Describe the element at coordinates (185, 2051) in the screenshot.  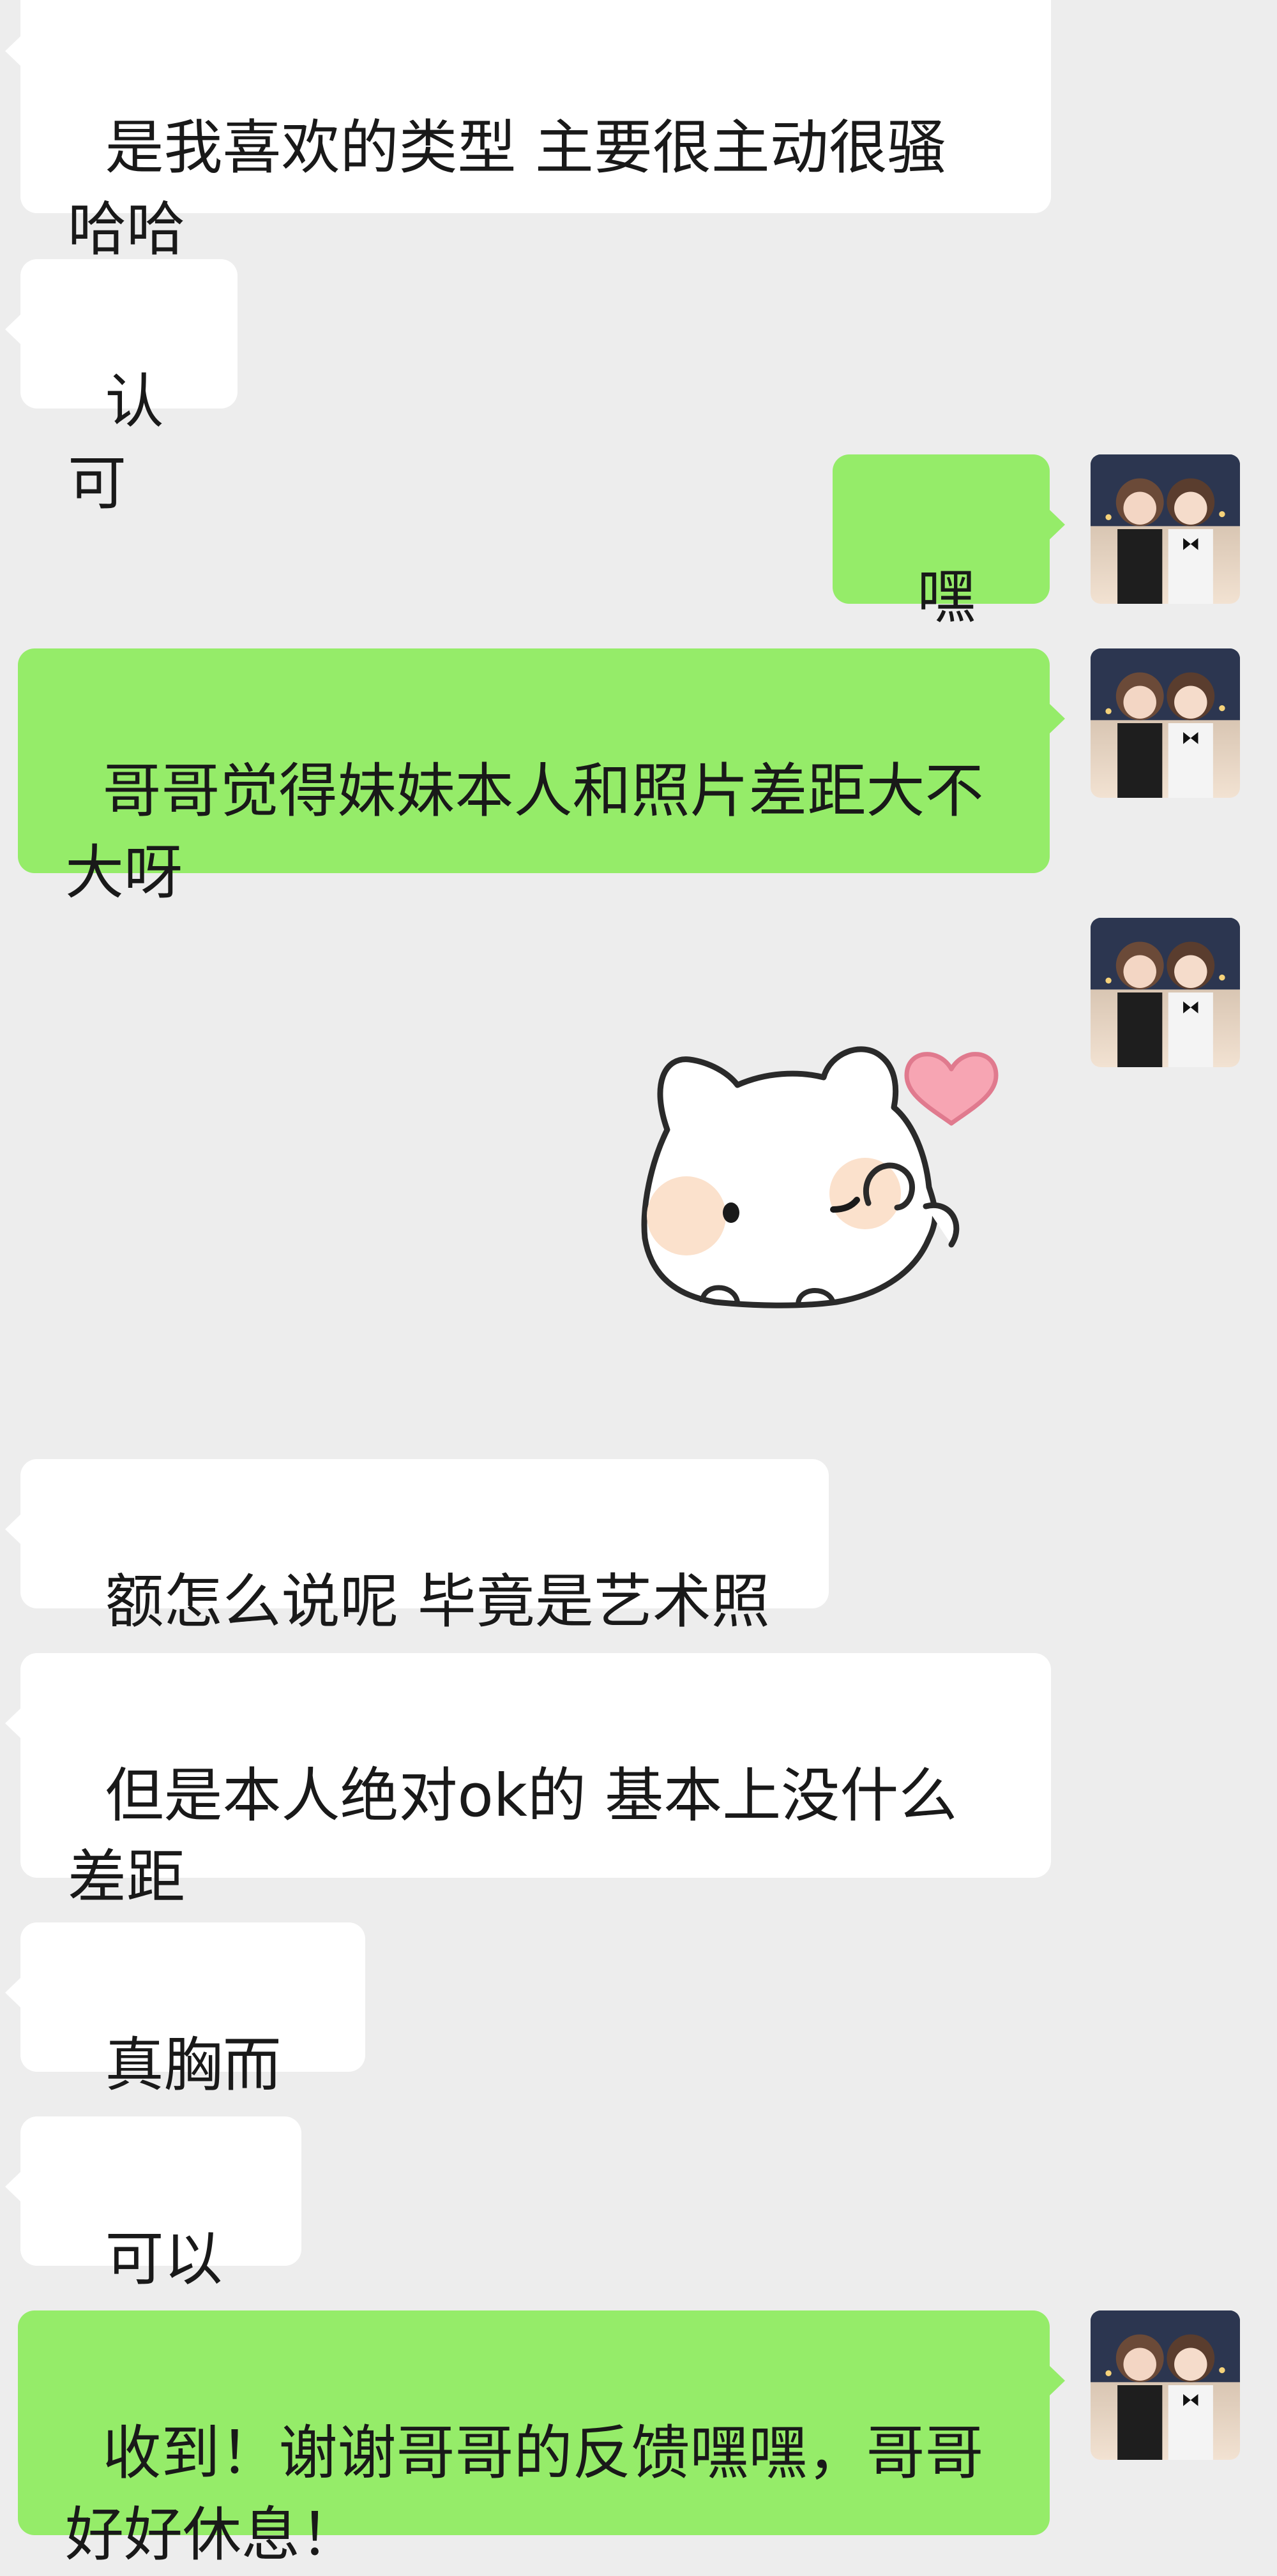
I see `message-bubble-incoming: 真胸而且` at that location.